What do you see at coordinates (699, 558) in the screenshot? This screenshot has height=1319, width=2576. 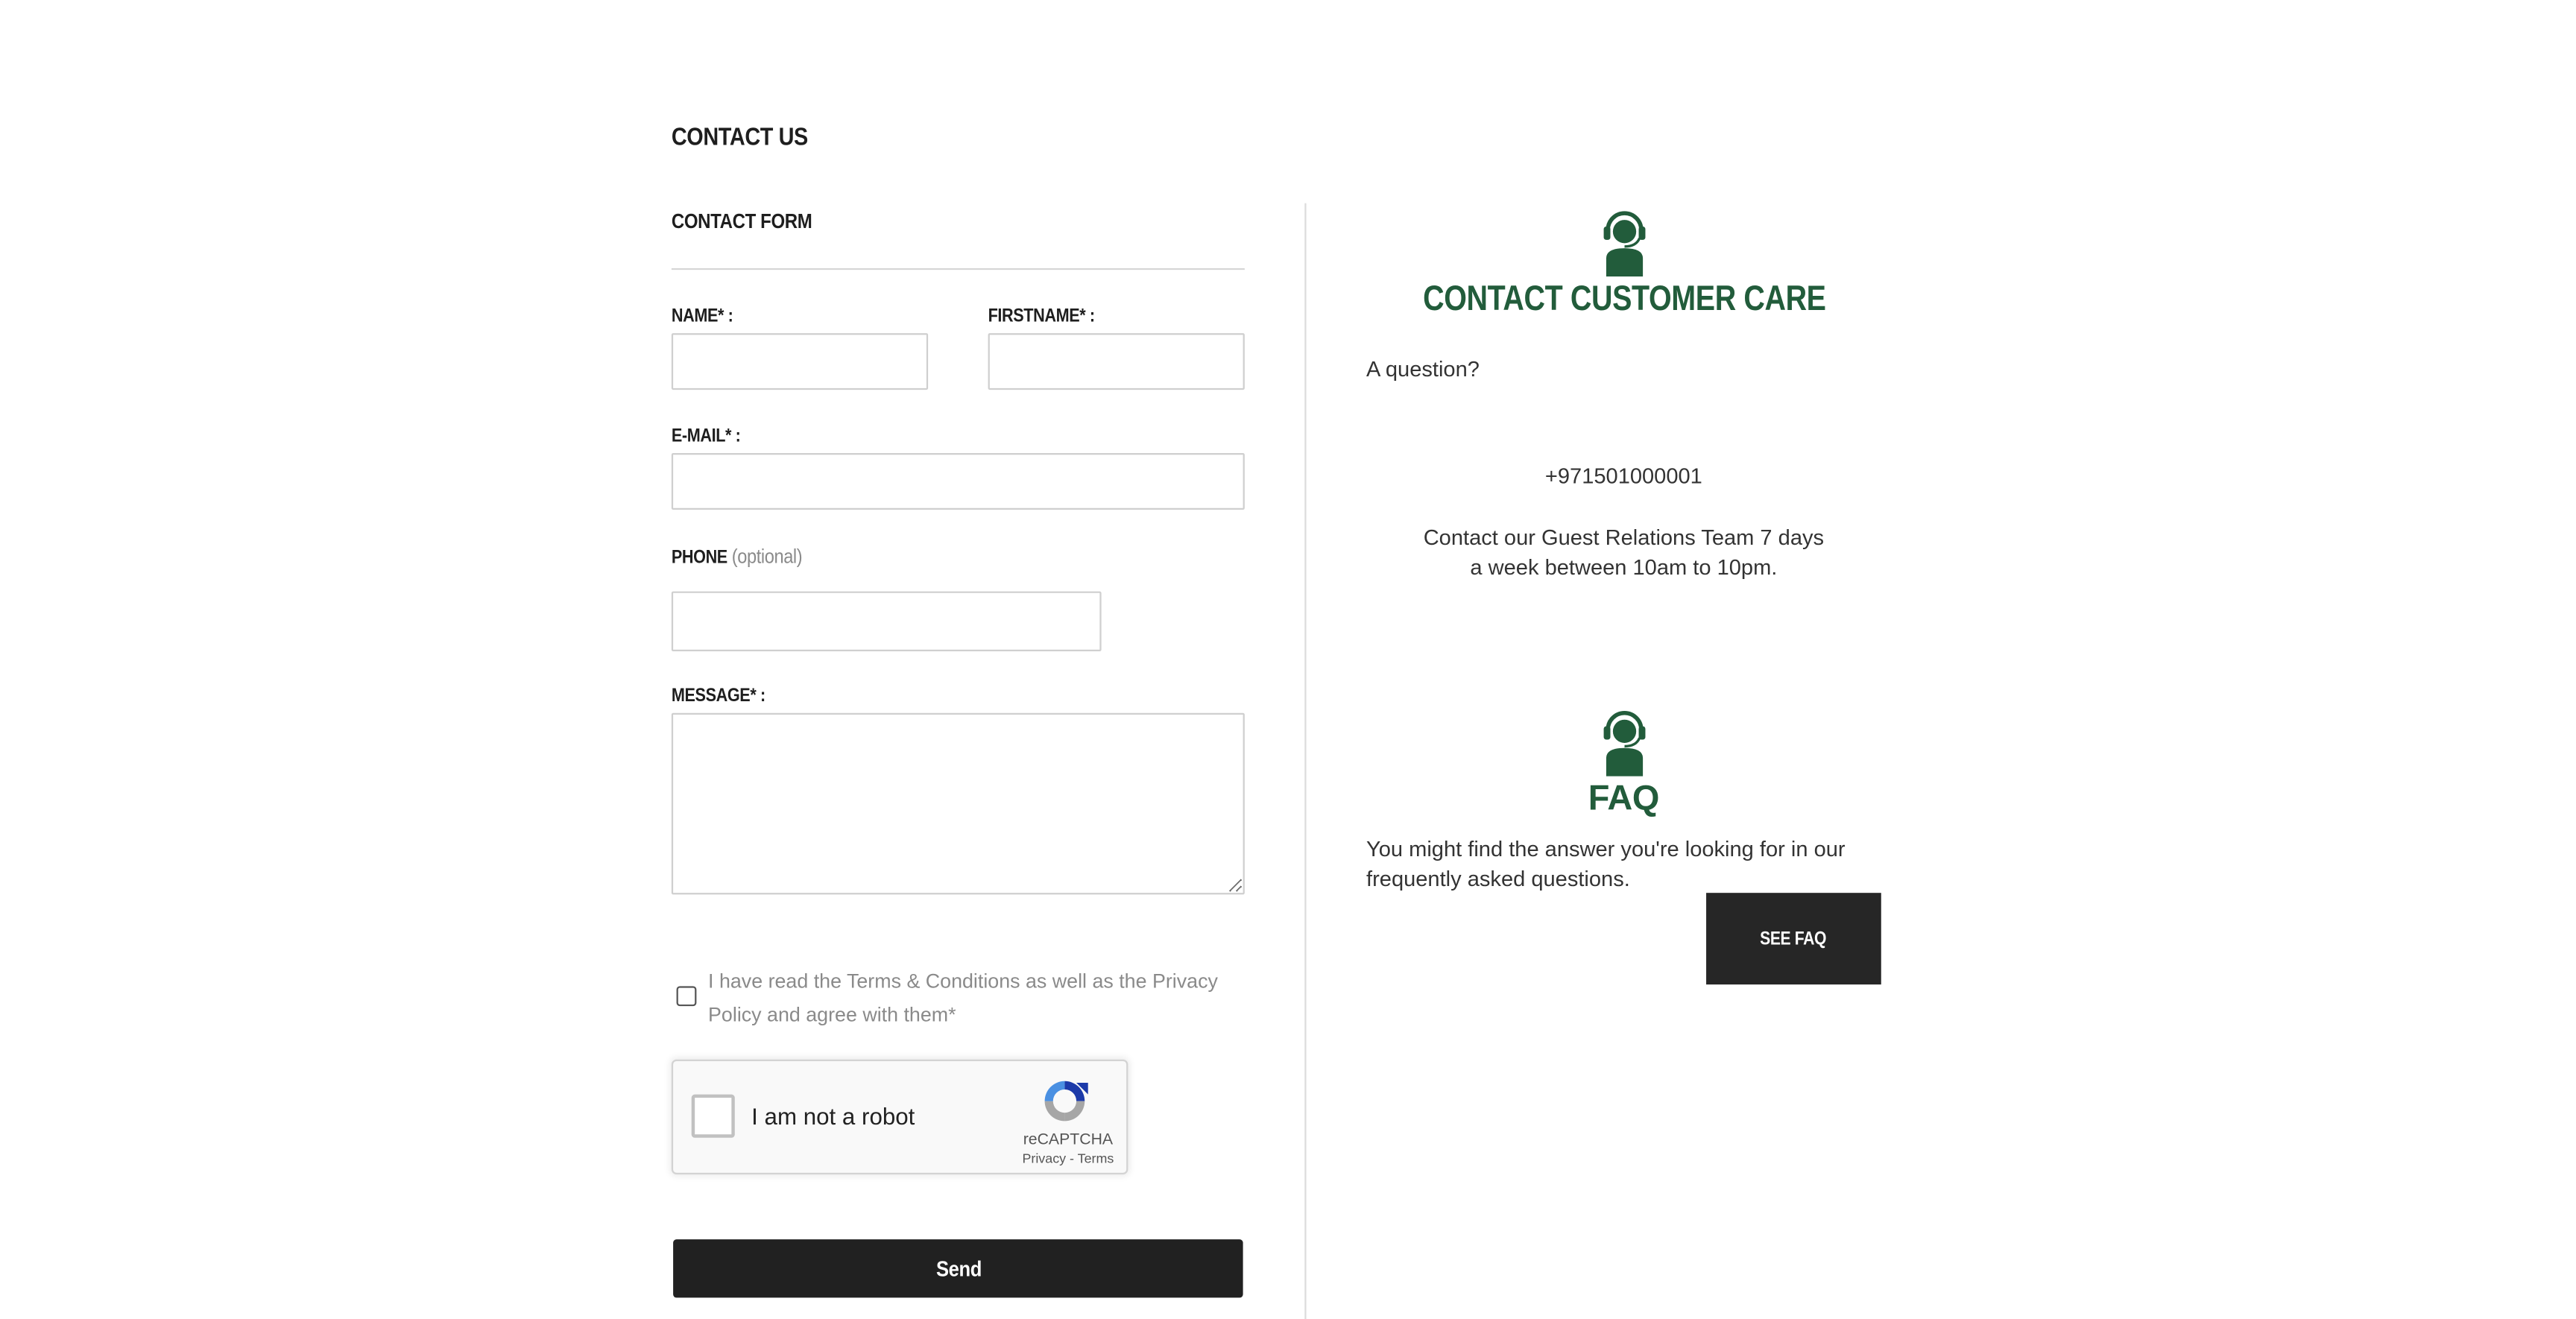 I see `phone-label-text: PHONE` at bounding box center [699, 558].